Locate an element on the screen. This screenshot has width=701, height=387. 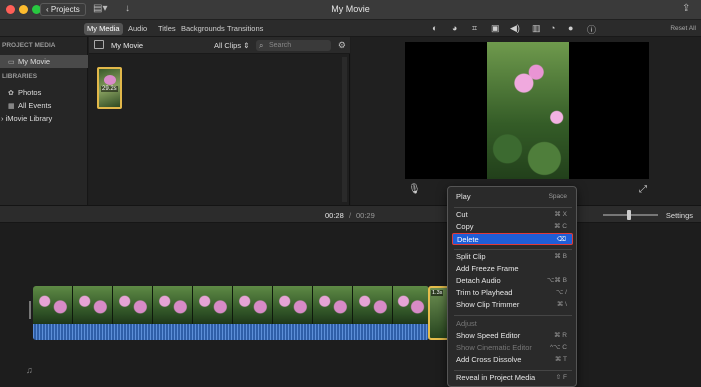
music-note-icon: ♫ is located at coordinates (29, 370).